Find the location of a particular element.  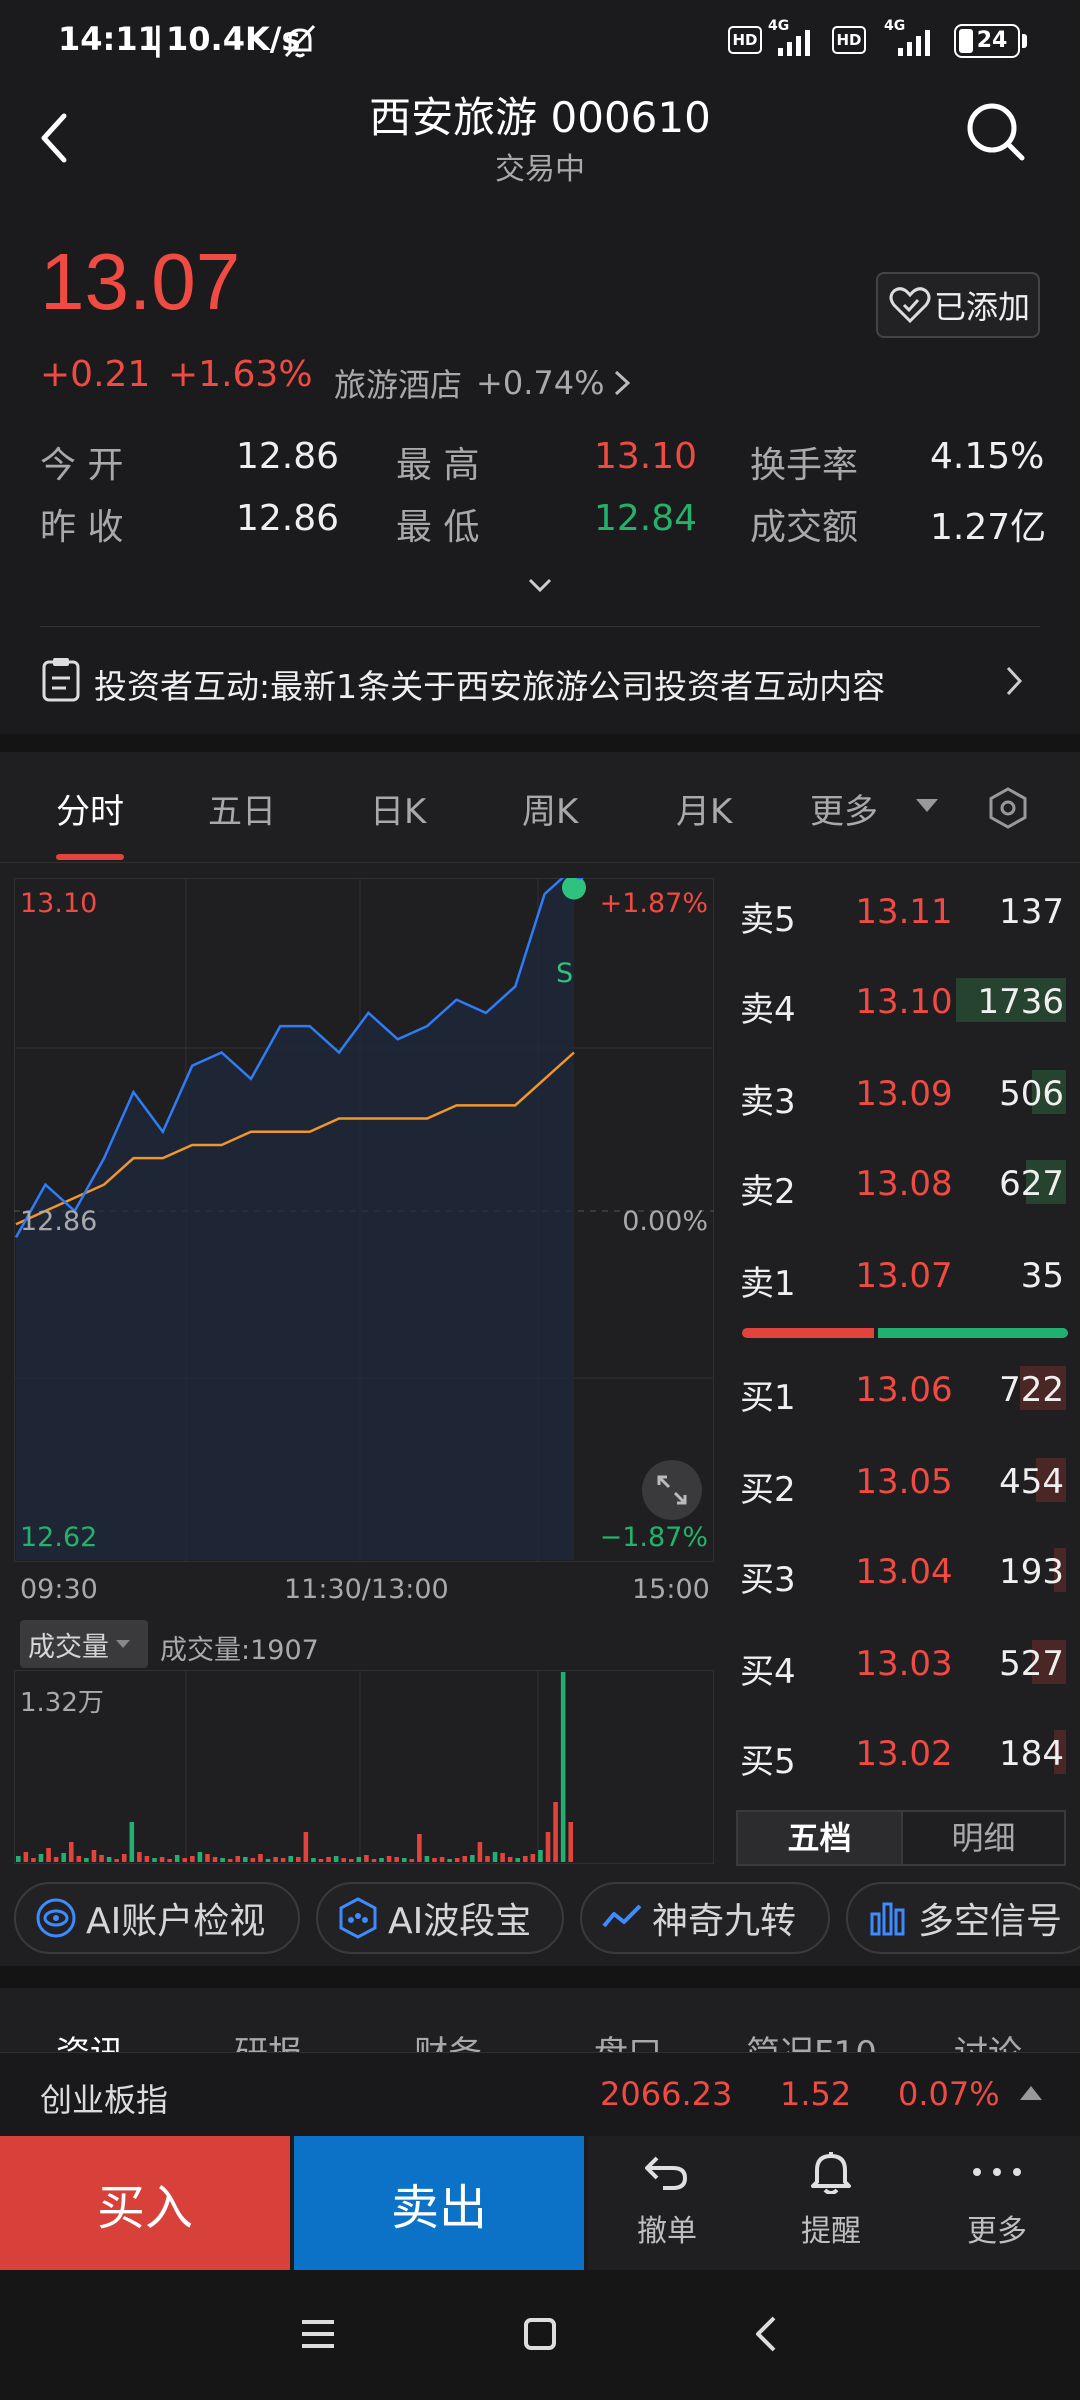

status-time: 14:11 is located at coordinates (109, 39).